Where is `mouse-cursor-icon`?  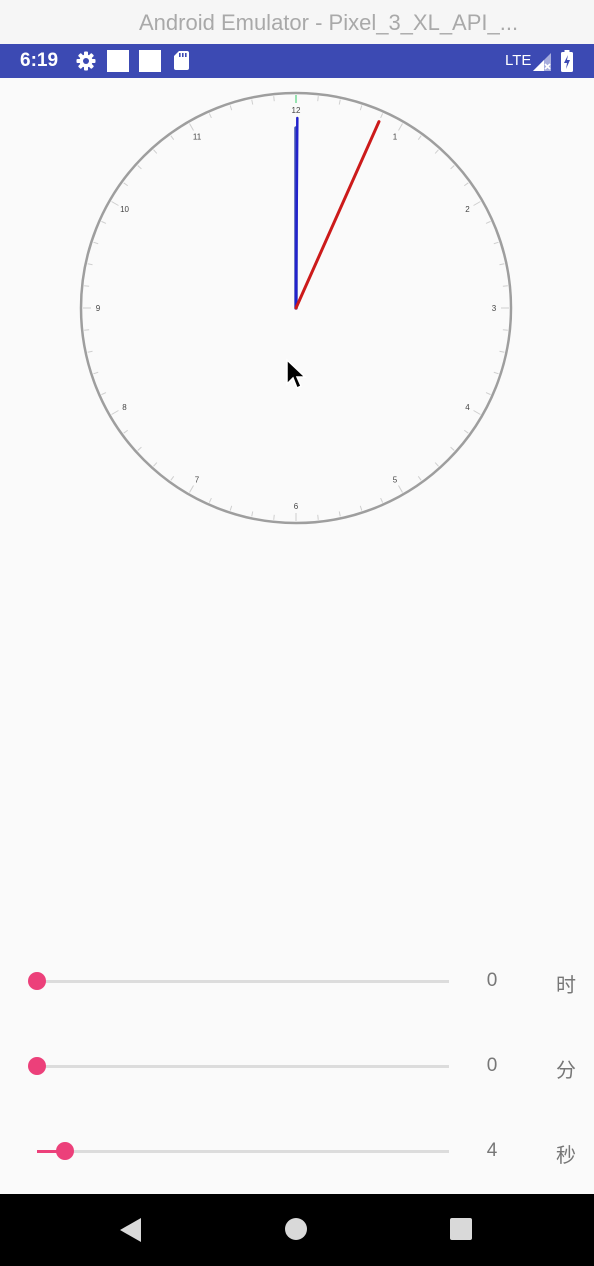 mouse-cursor-icon is located at coordinates (296, 374).